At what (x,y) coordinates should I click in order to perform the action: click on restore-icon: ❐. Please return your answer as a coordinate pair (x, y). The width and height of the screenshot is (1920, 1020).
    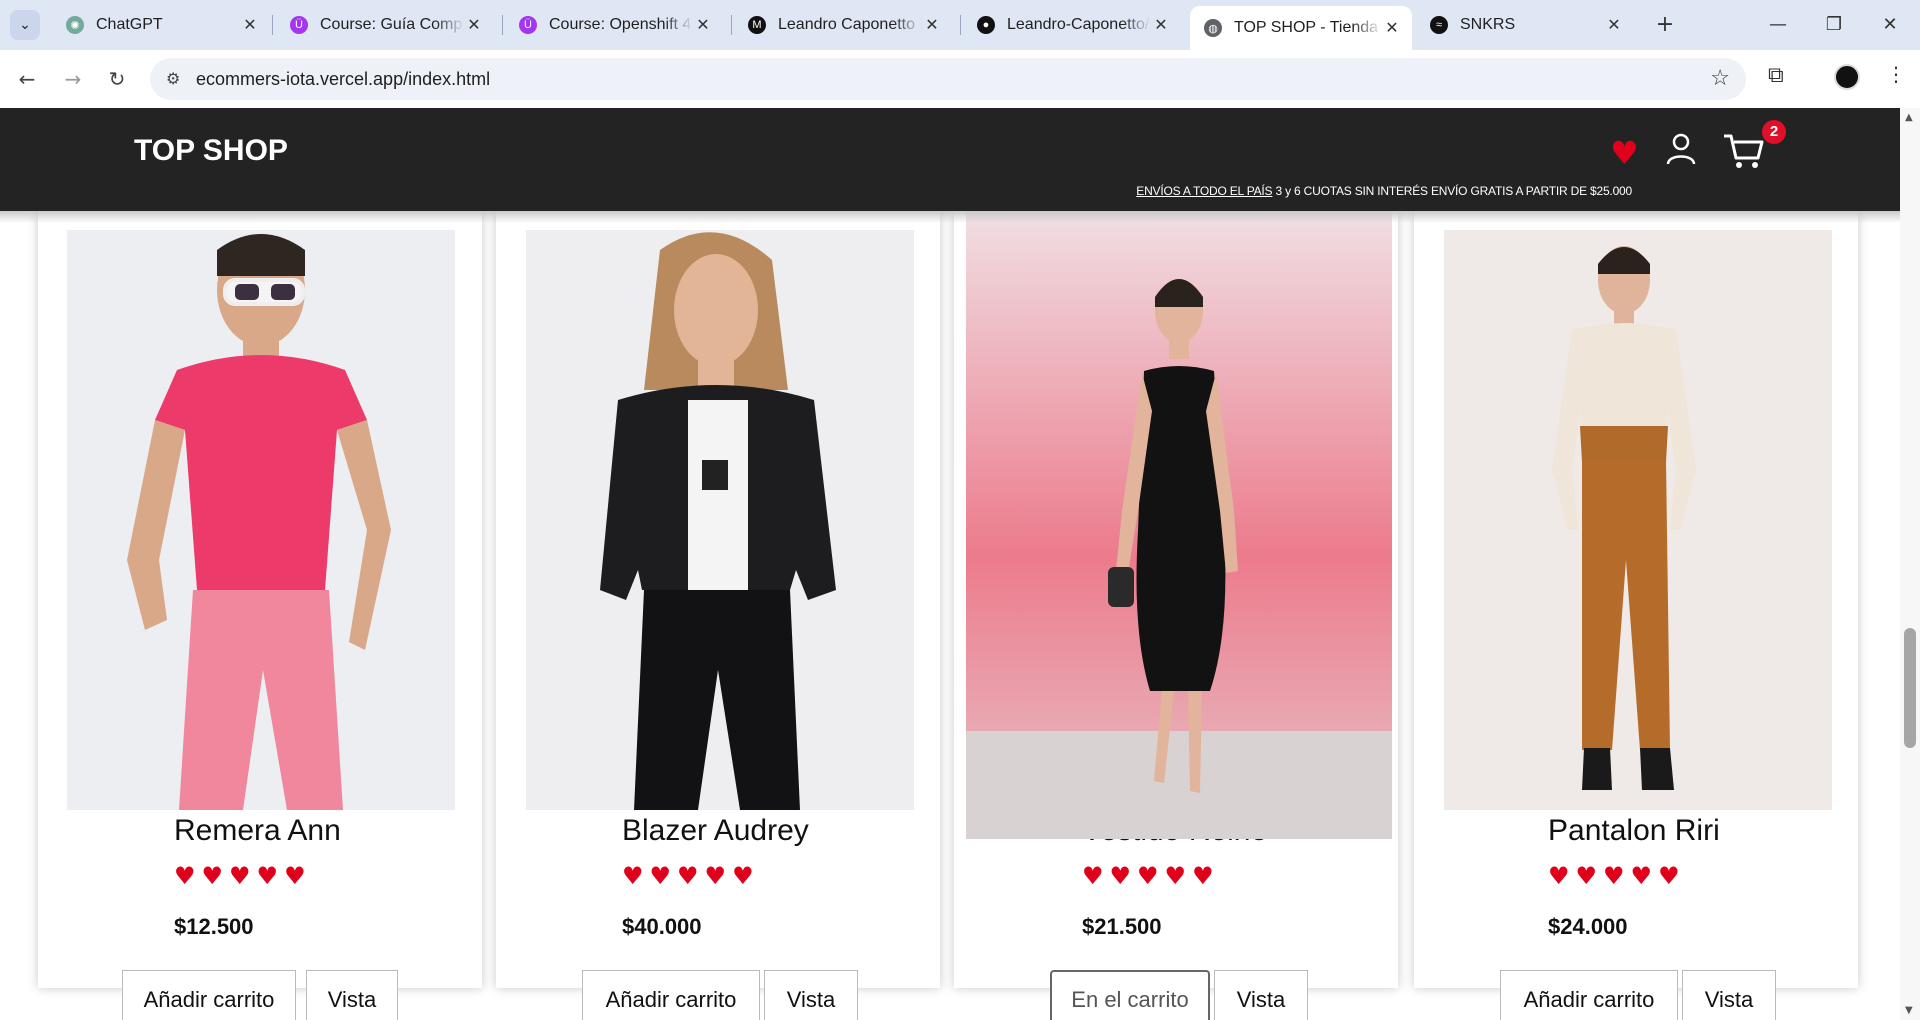
    Looking at the image, I should click on (1834, 25).